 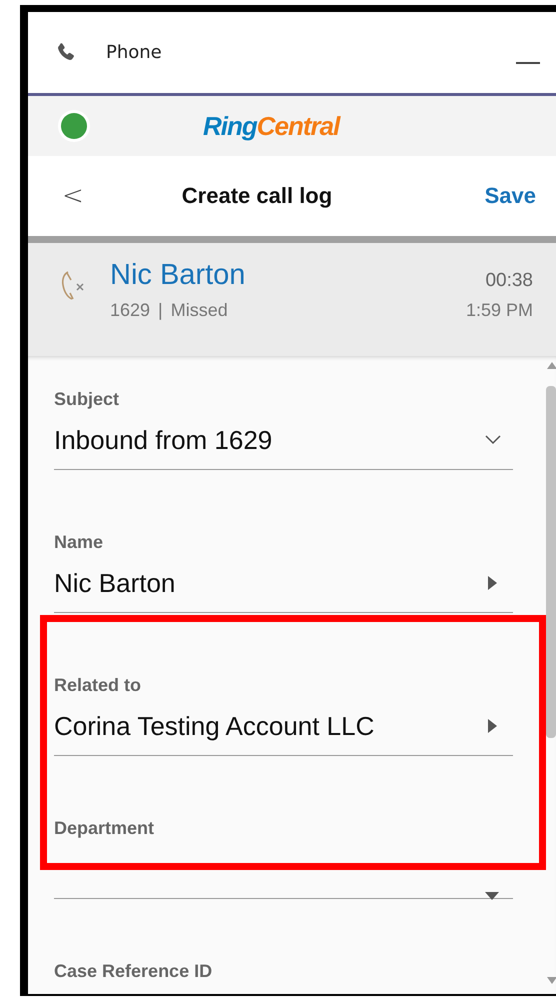 I want to click on select-field: Nic Barton, so click(x=283, y=583).